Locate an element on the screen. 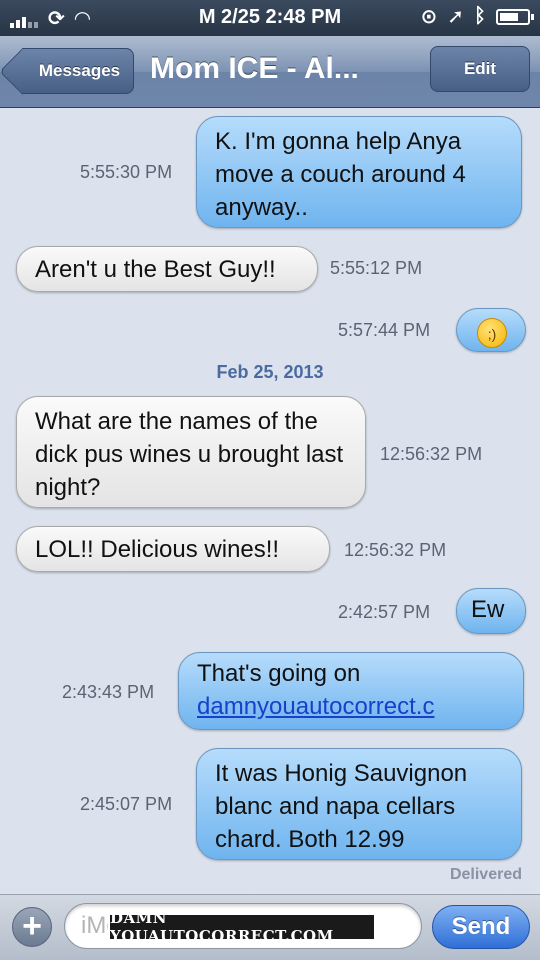  winking-face-icon: ;) is located at coordinates (492, 332).